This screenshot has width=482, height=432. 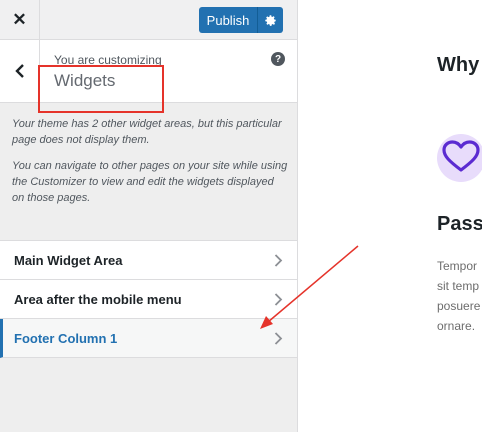 What do you see at coordinates (458, 65) in the screenshot?
I see `preview-heading-1: Why` at bounding box center [458, 65].